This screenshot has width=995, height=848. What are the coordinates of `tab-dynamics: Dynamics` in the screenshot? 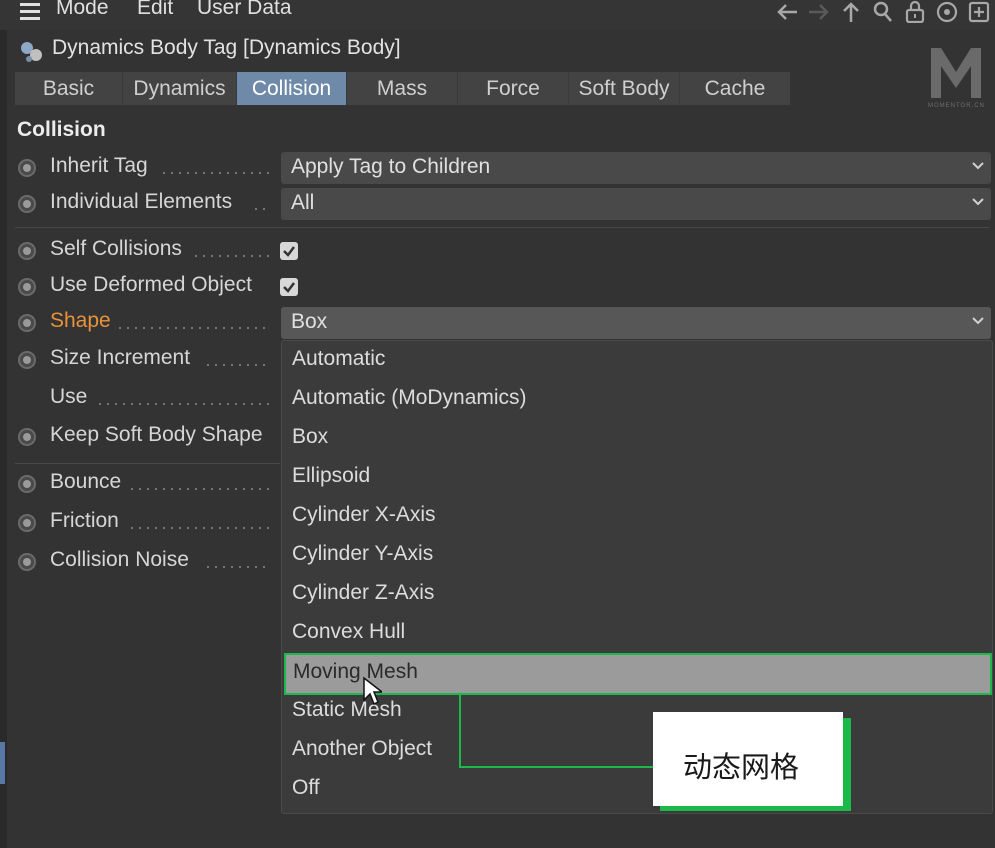 It's located at (180, 88).